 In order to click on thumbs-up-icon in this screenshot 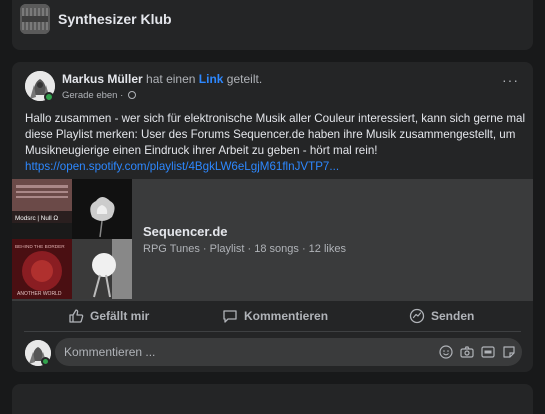, I will do `click(76, 316)`.